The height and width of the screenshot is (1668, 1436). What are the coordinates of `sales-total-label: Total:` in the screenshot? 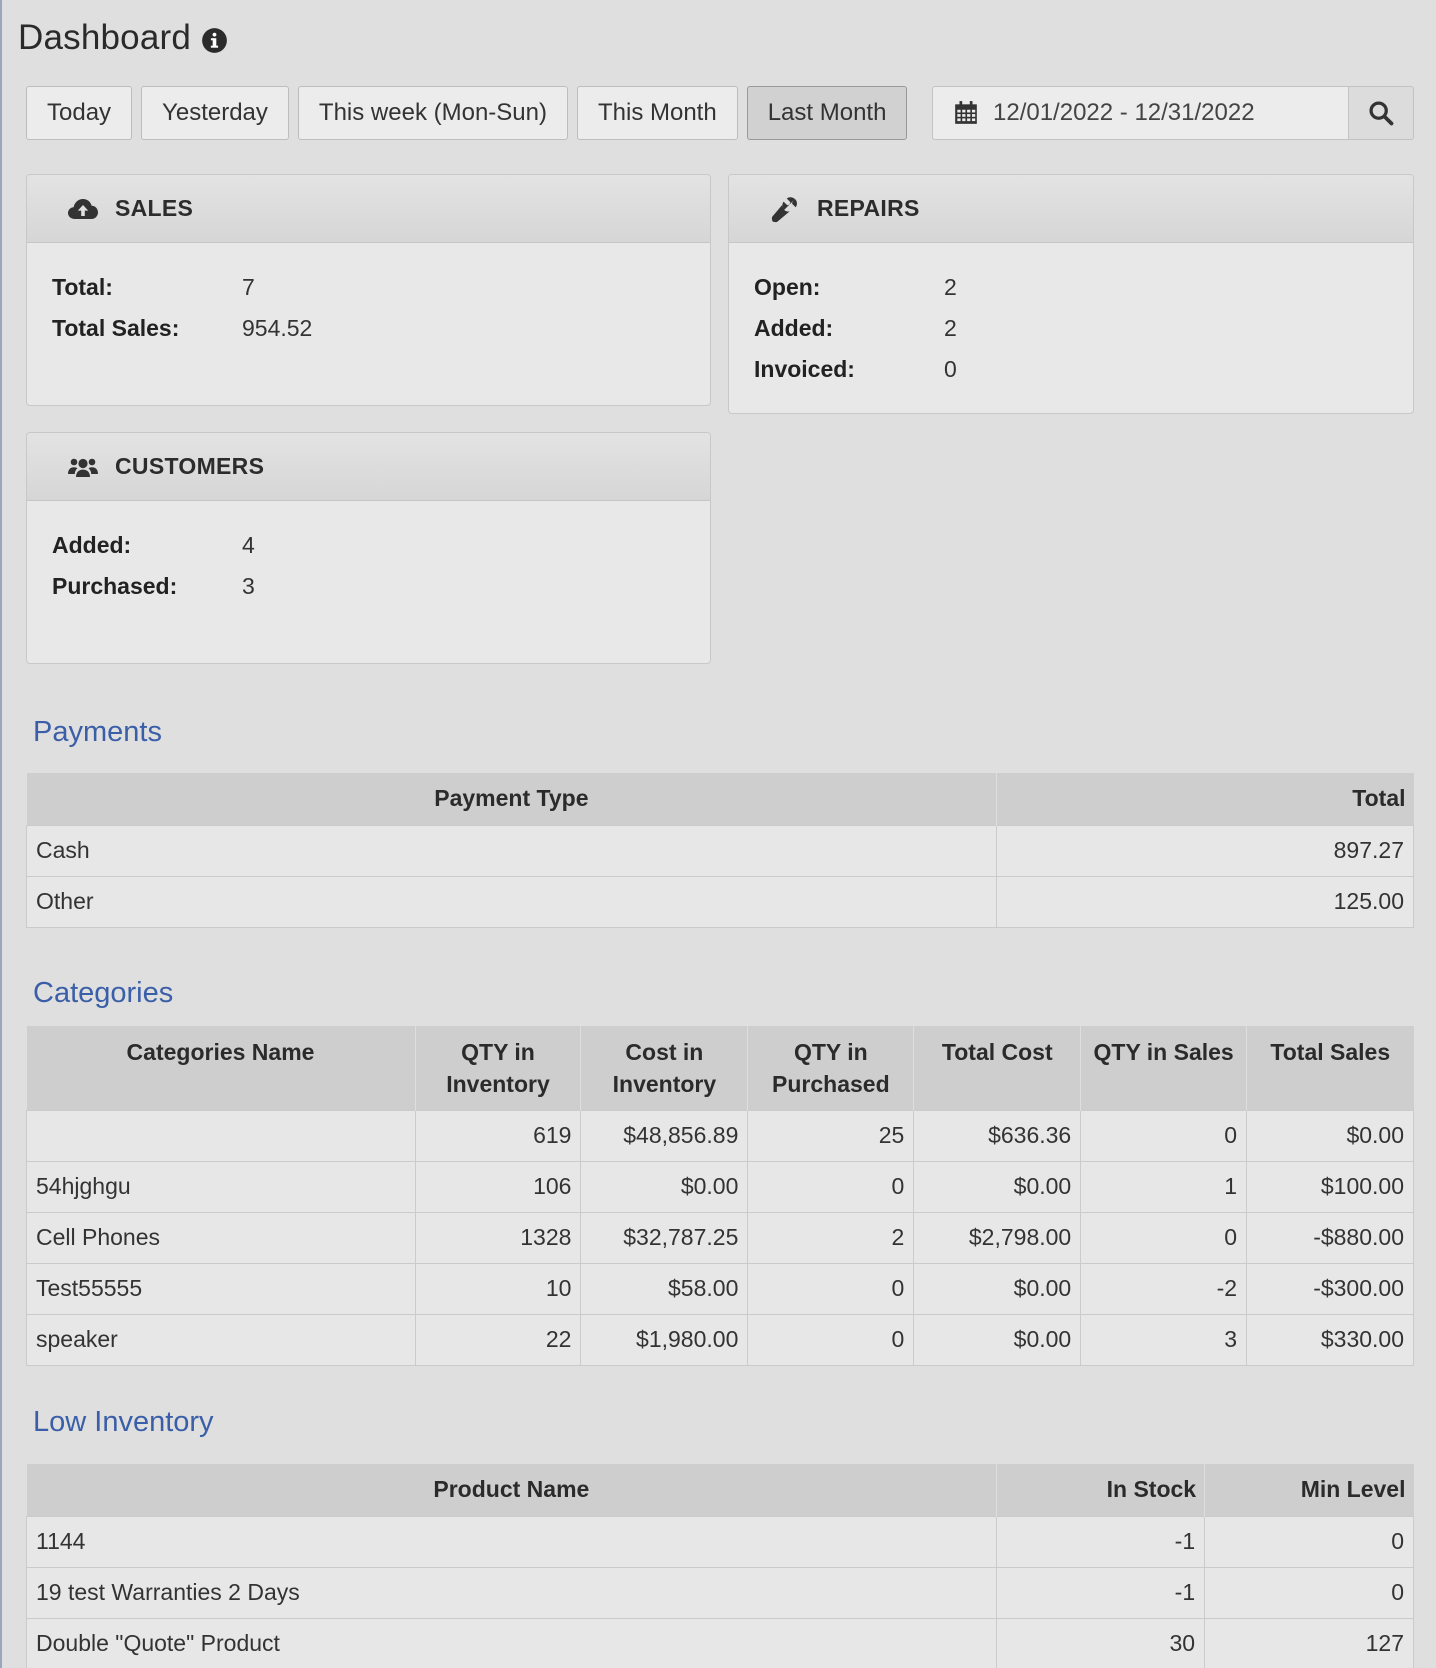 It's located at (82, 287).